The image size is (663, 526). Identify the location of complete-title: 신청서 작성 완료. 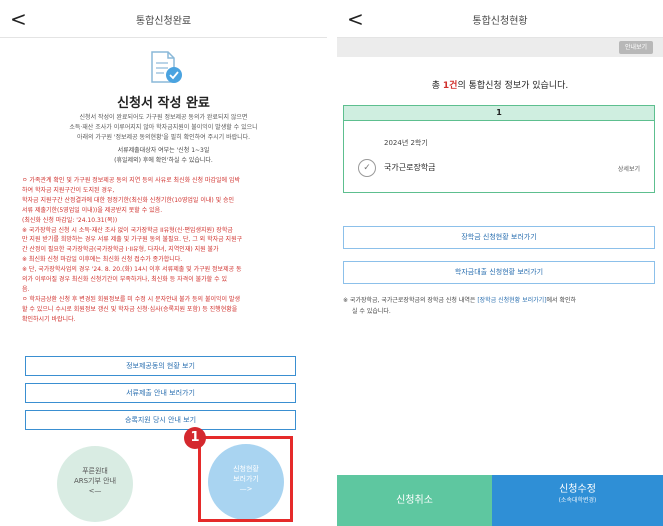
(163, 103).